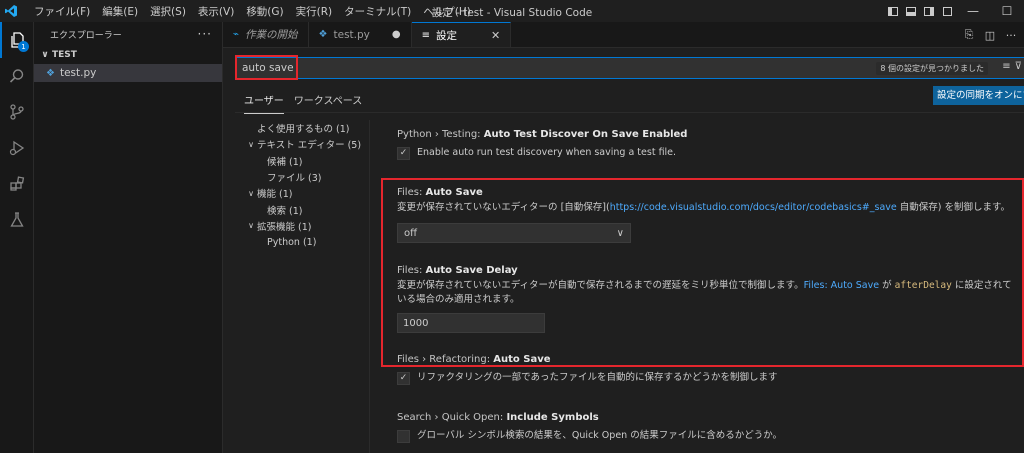 The image size is (1024, 453). Describe the element at coordinates (305, 209) in the screenshot. I see `toc-item: 検索 (1)` at that location.